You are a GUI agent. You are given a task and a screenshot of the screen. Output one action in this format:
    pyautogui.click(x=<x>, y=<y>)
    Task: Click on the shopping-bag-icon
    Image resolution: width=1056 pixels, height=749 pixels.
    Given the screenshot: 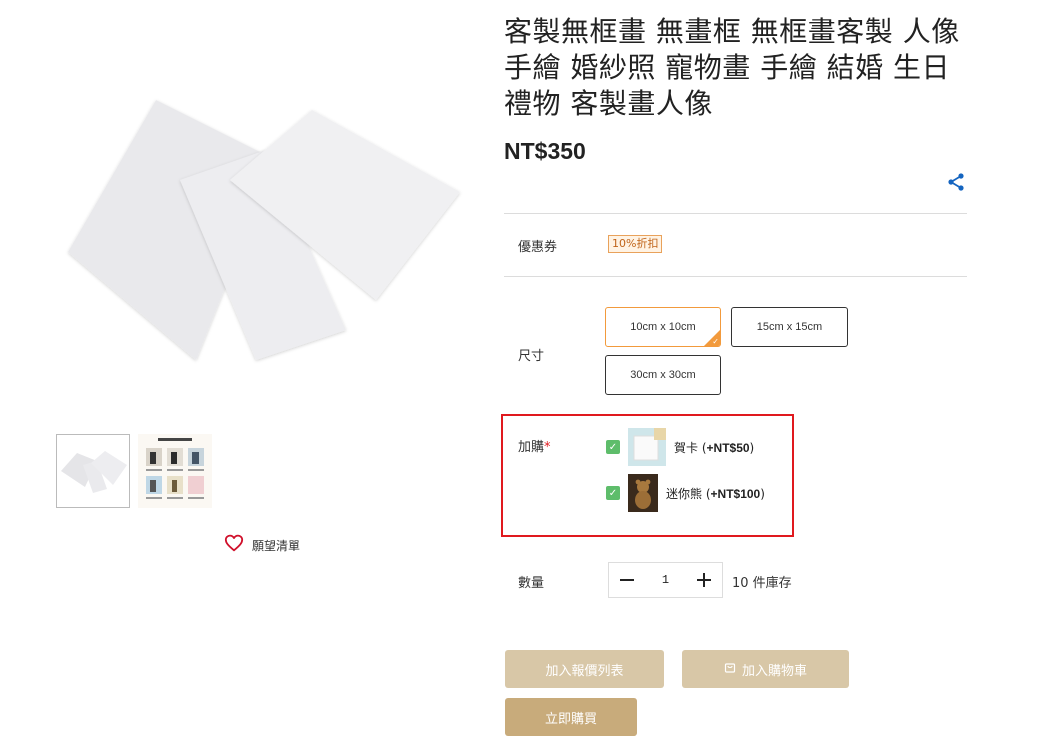 What is the action you would take?
    pyautogui.click(x=730, y=669)
    